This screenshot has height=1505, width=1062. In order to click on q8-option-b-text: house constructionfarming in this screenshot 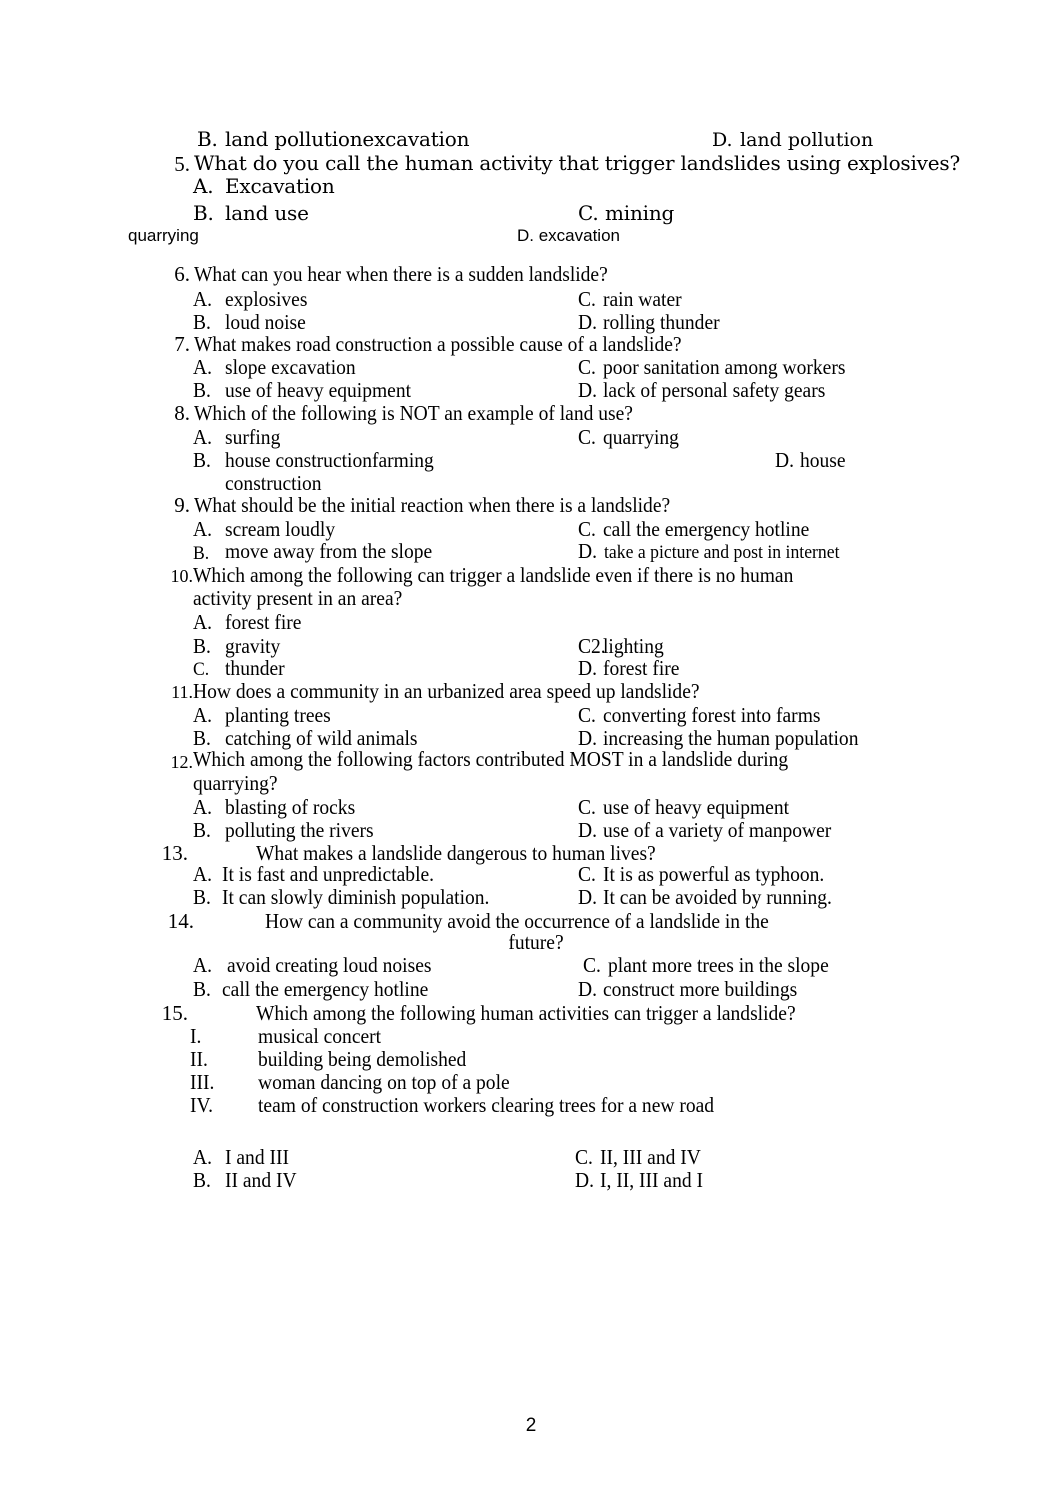, I will do `click(329, 460)`.